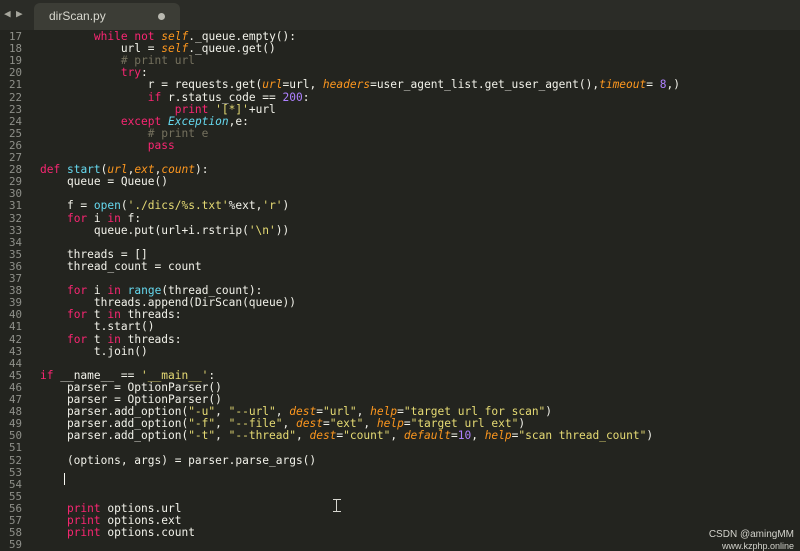 This screenshot has height=551, width=800. What do you see at coordinates (15, 97) in the screenshot?
I see `line-number: 22` at bounding box center [15, 97].